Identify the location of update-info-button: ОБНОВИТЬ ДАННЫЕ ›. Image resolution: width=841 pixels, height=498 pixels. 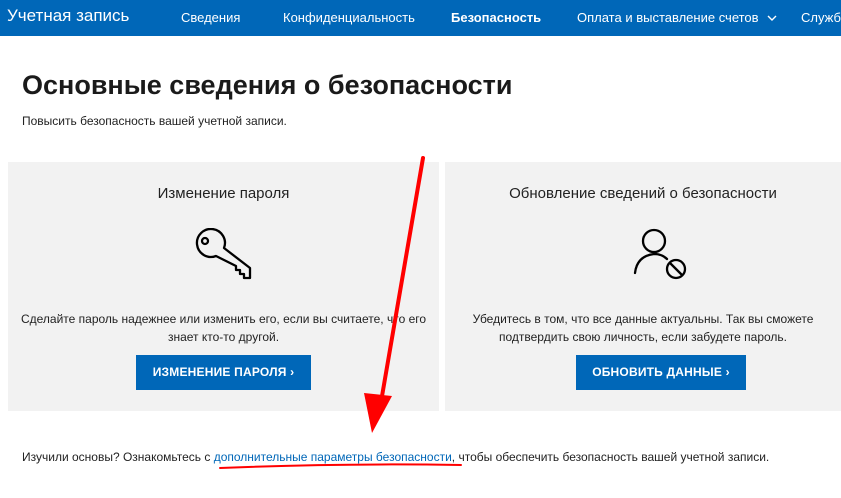
(661, 372).